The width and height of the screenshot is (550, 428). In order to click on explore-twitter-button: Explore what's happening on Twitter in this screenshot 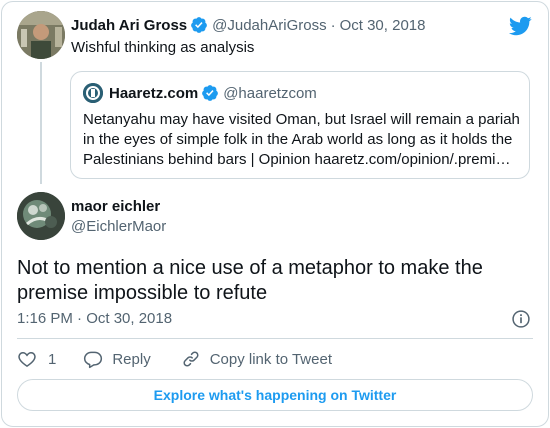, I will do `click(275, 395)`.